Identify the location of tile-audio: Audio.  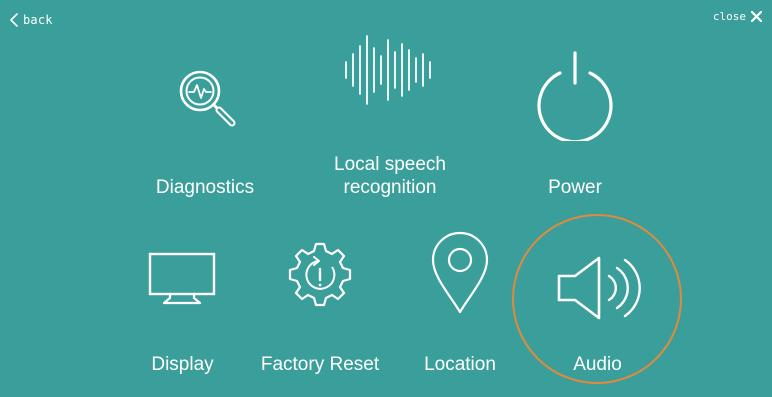
(597, 310).